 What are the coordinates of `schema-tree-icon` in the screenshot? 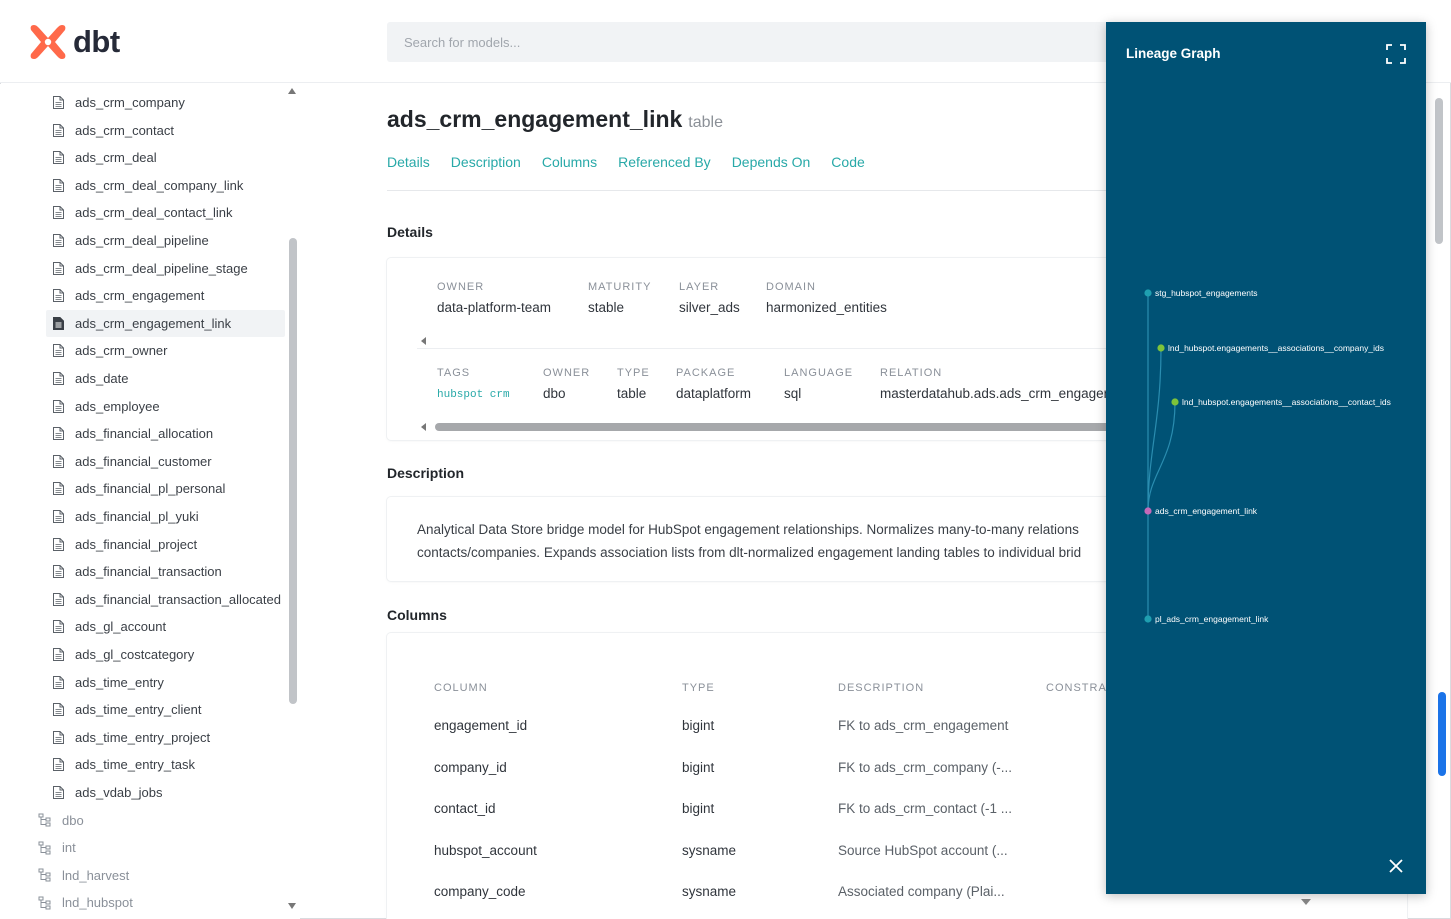 It's located at (44, 820).